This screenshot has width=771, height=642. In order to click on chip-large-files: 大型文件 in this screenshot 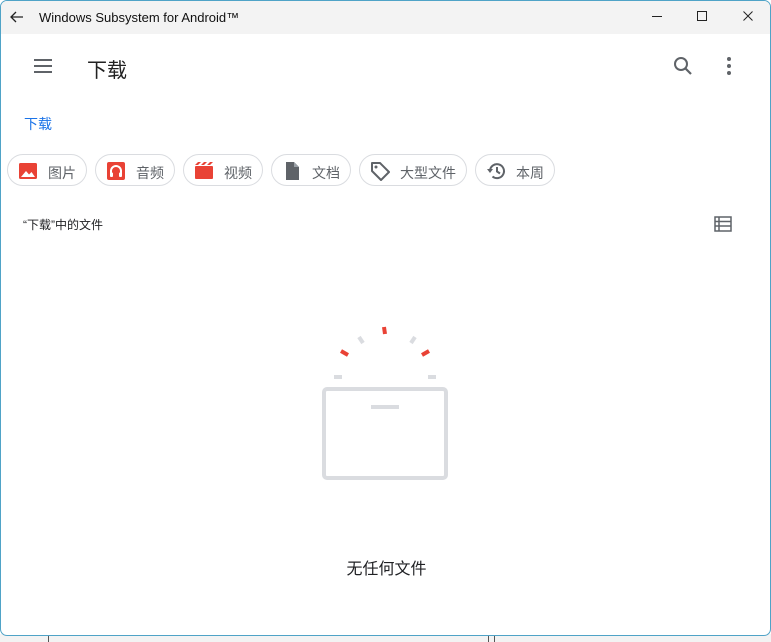, I will do `click(413, 170)`.